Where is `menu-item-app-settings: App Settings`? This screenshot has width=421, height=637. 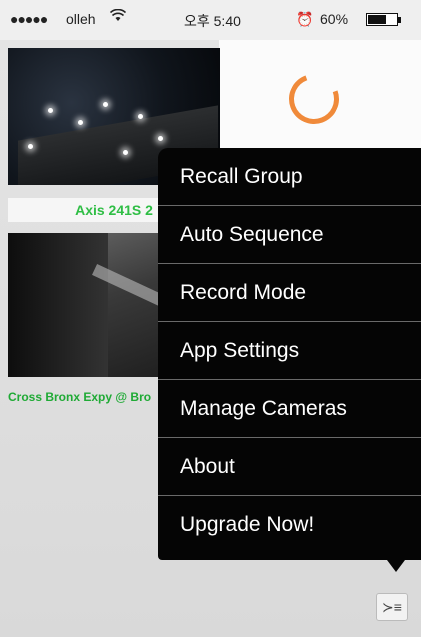
menu-item-app-settings: App Settings is located at coordinates (289, 351).